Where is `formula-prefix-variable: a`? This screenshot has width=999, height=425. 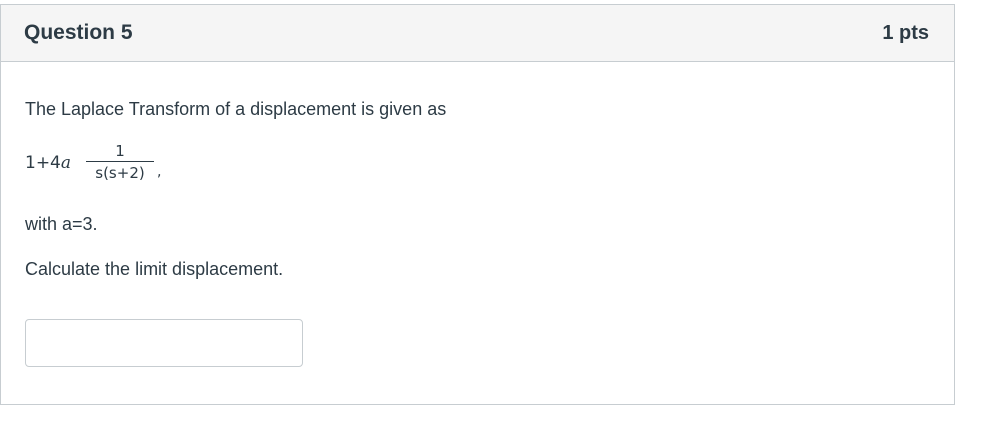
formula-prefix-variable: a is located at coordinates (66, 163).